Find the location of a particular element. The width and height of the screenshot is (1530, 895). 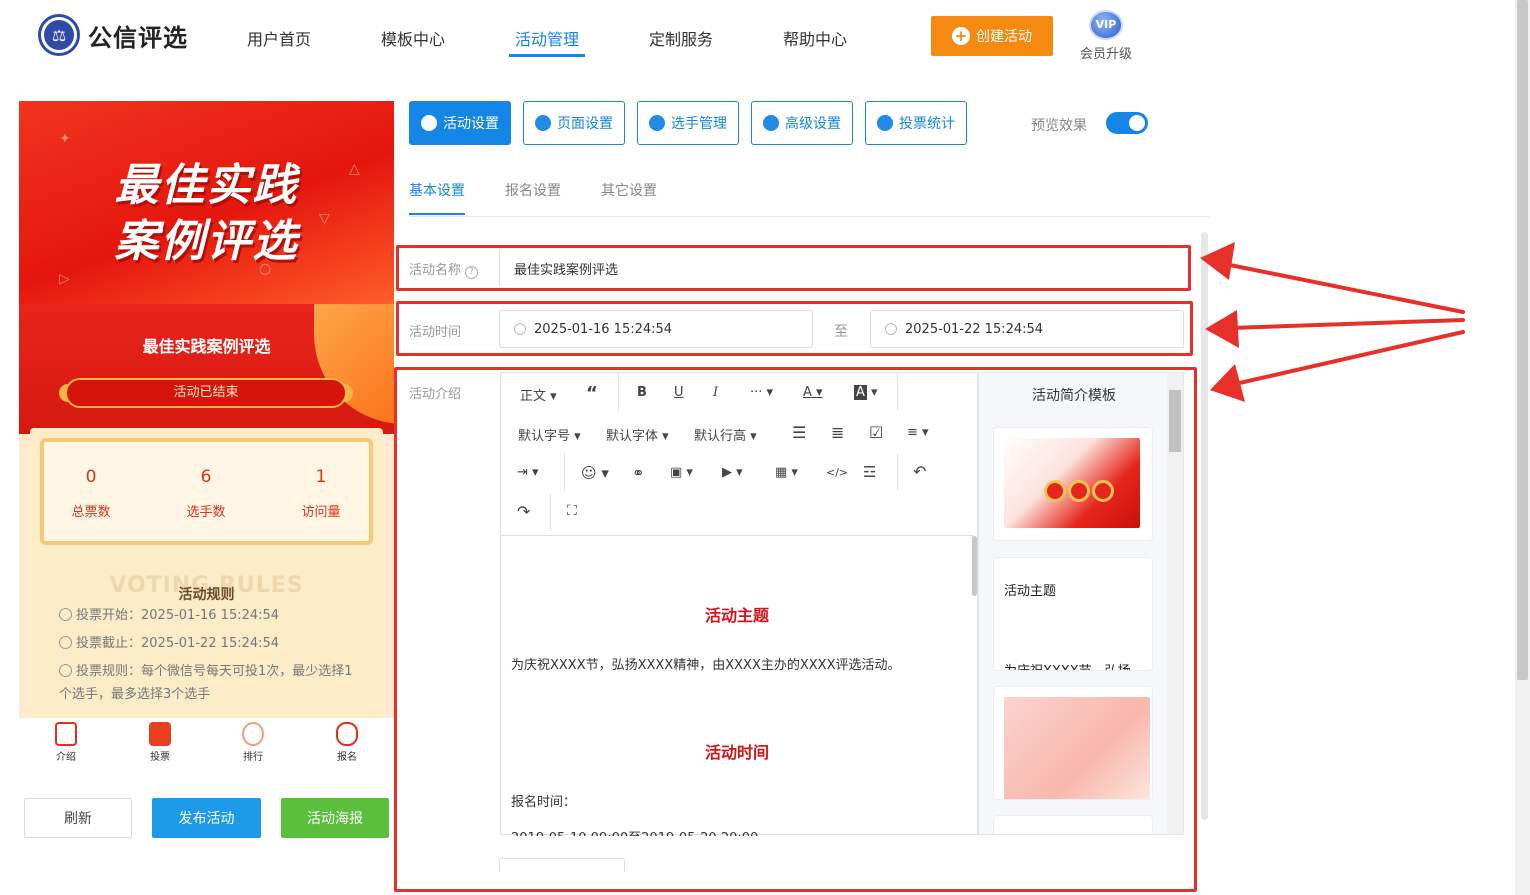

stat-visits: 1 访问量 is located at coordinates (321, 493).